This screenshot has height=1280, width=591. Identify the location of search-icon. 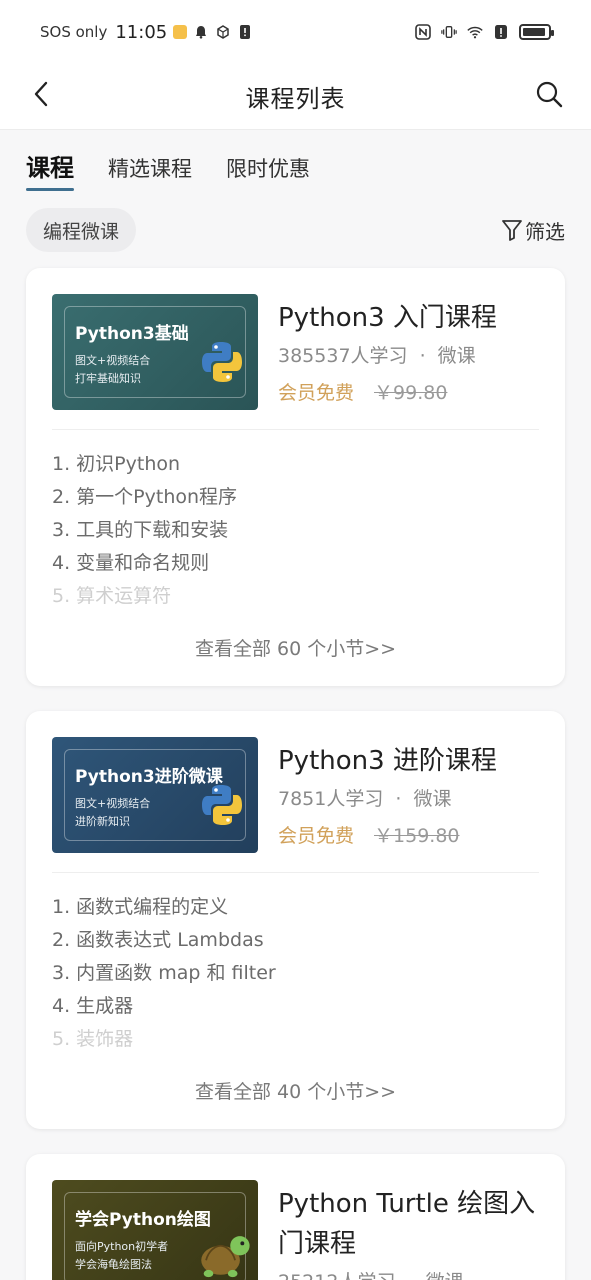
(549, 94).